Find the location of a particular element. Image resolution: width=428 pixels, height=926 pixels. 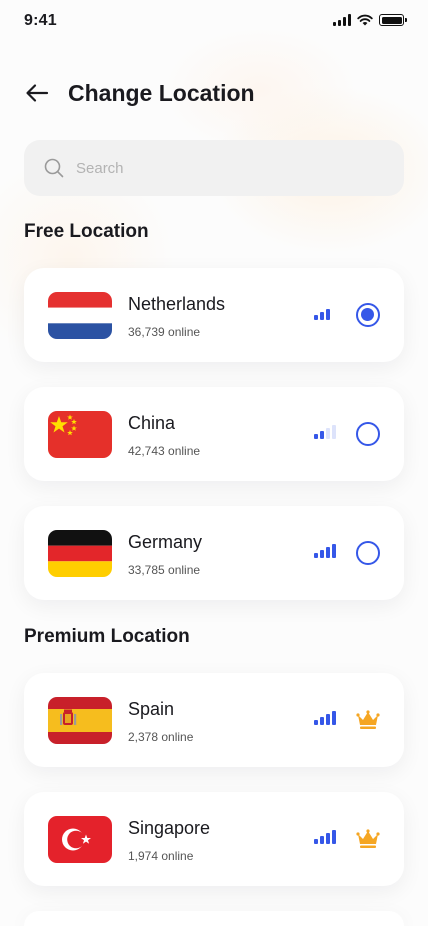

location-card-singapore: Singapore 1,974 online is located at coordinates (214, 839).